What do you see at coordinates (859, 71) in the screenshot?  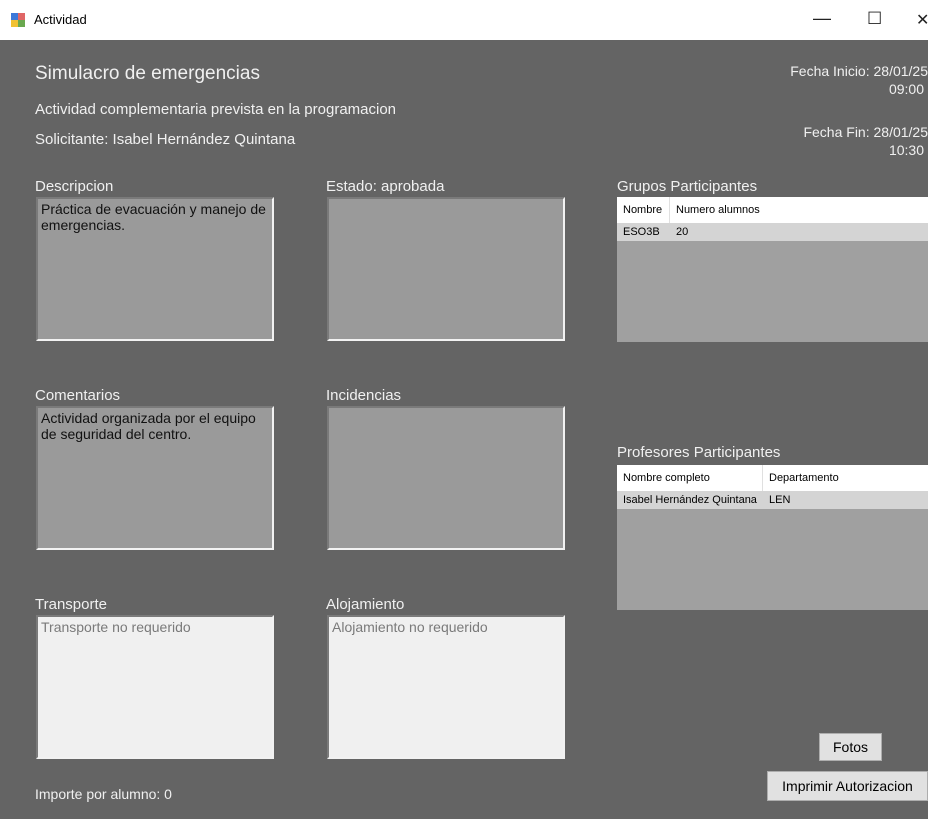 I see `fecha-inicio-label: Fecha Inicio: 28/01/25` at bounding box center [859, 71].